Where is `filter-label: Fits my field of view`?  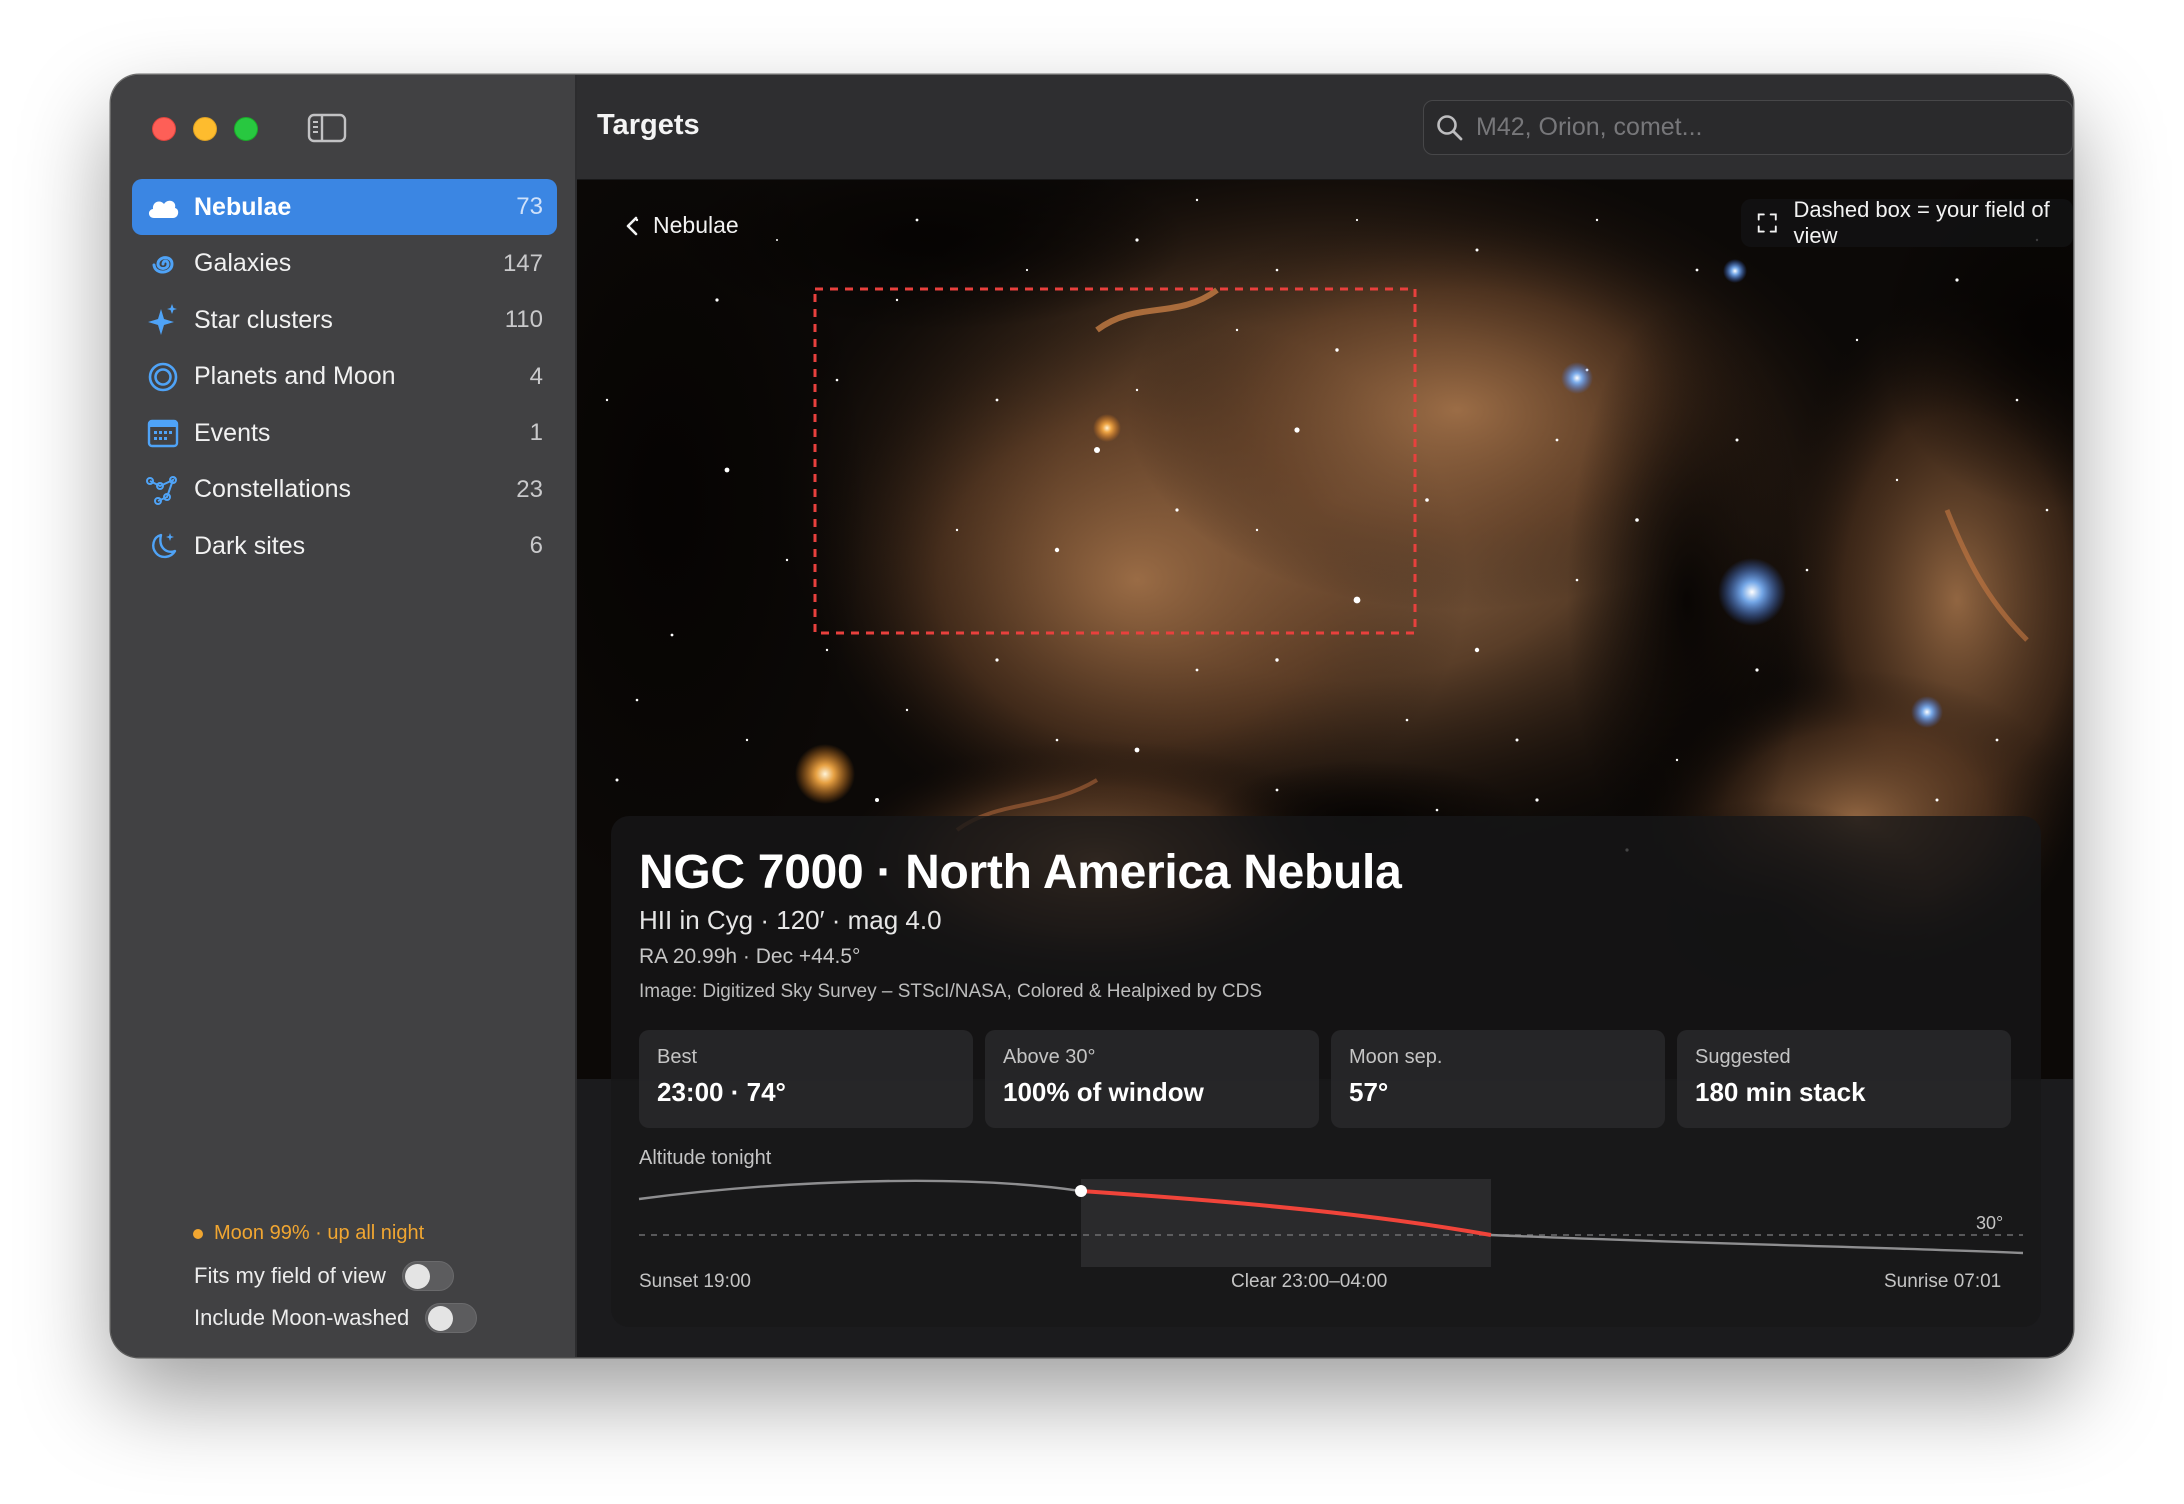 filter-label: Fits my field of view is located at coordinates (290, 1275).